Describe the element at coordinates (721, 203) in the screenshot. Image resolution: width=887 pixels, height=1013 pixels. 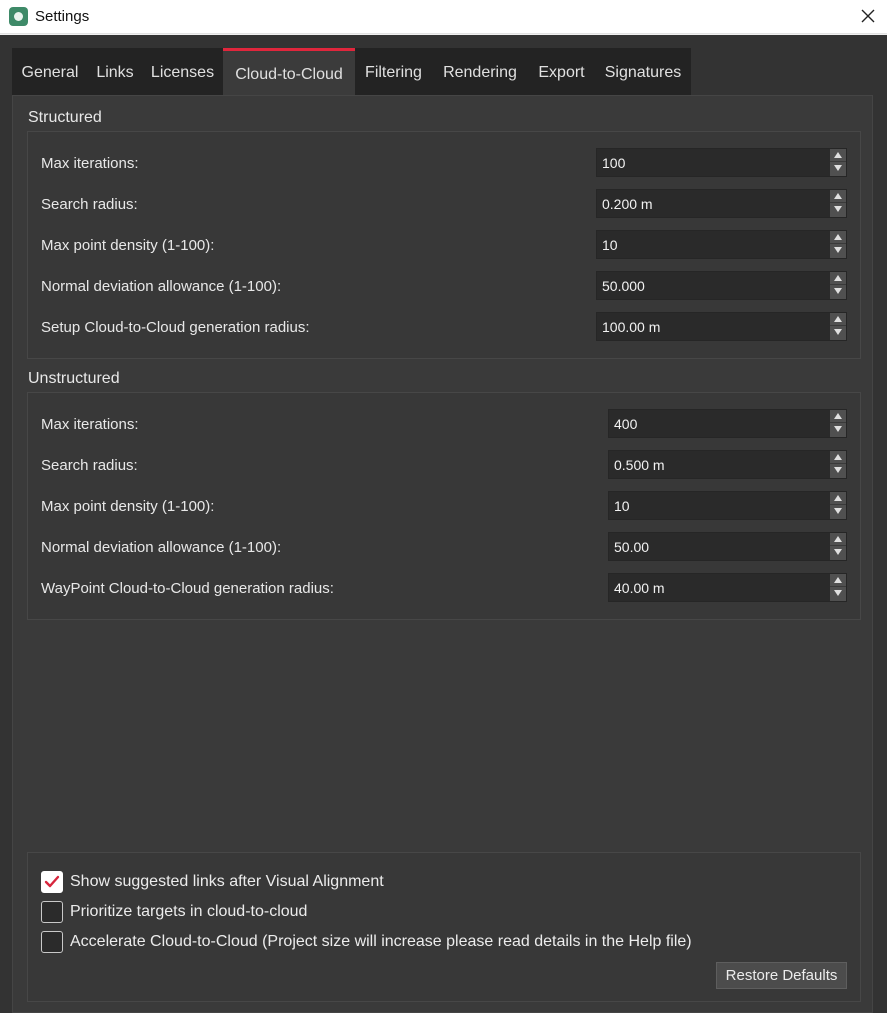
I see `structured-search-radius-spinbox: 0.200 m` at that location.